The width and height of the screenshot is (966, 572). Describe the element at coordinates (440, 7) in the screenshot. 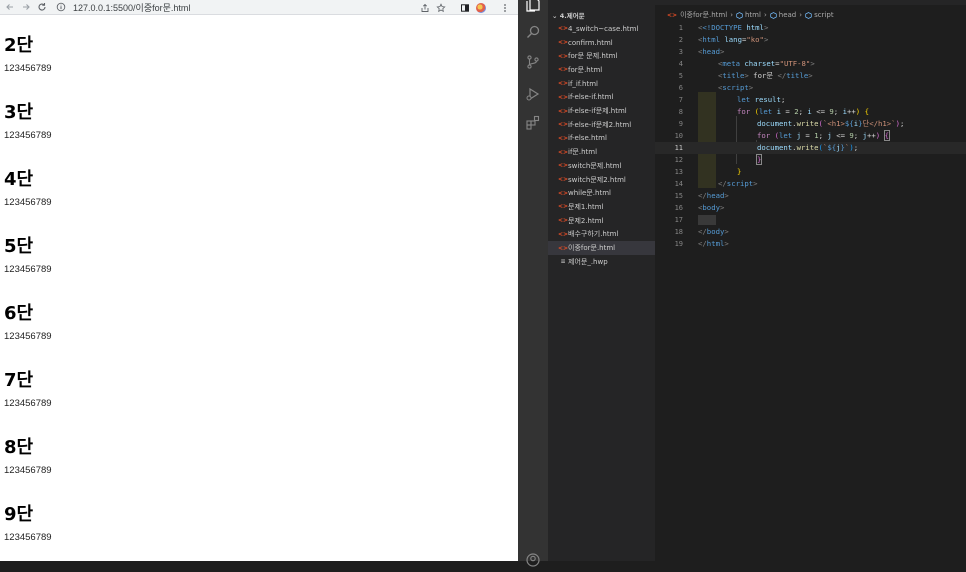

I see `bookmark-star-icon` at that location.